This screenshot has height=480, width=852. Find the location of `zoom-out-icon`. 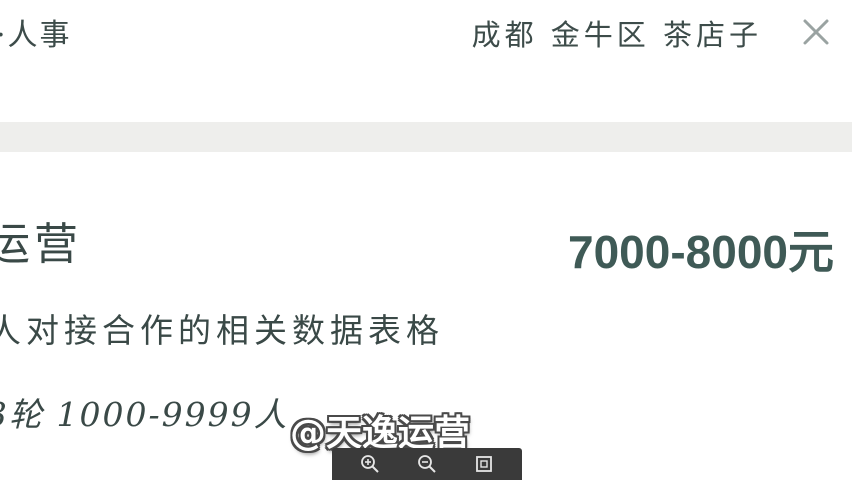

zoom-out-icon is located at coordinates (427, 464).